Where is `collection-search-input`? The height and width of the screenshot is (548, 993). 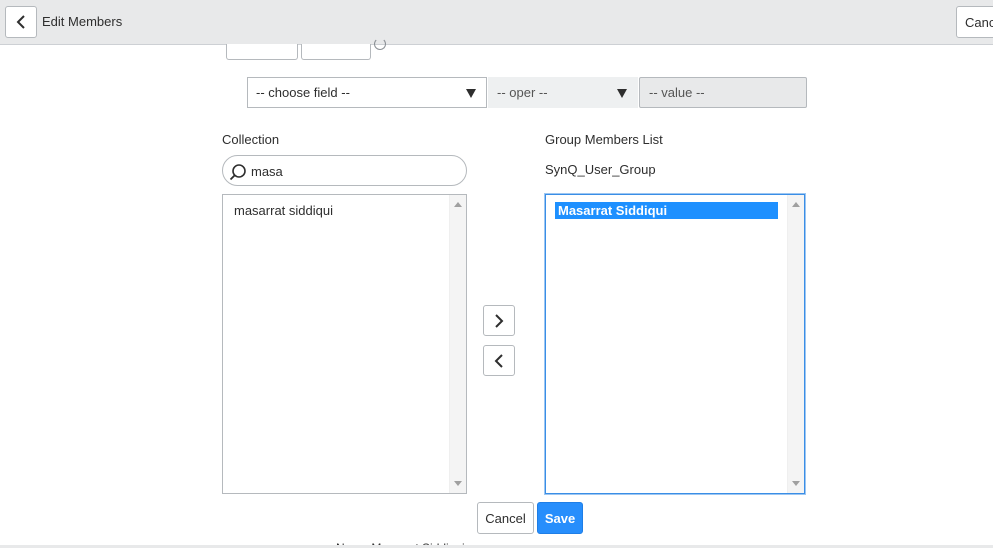 collection-search-input is located at coordinates (353, 171).